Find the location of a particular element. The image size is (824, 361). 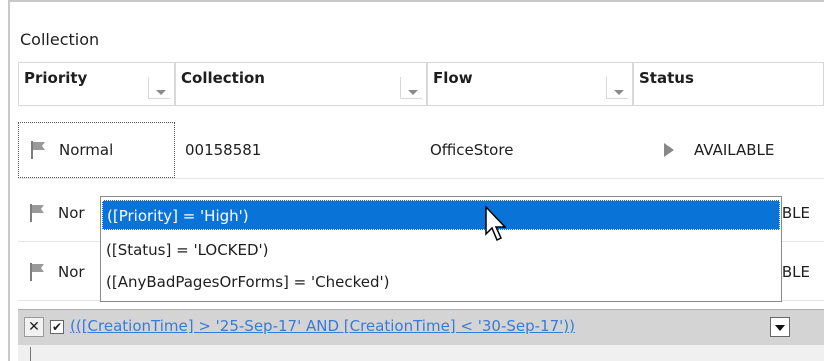

suggestion-item: ([Status] = 'LOCKED') is located at coordinates (441, 250).